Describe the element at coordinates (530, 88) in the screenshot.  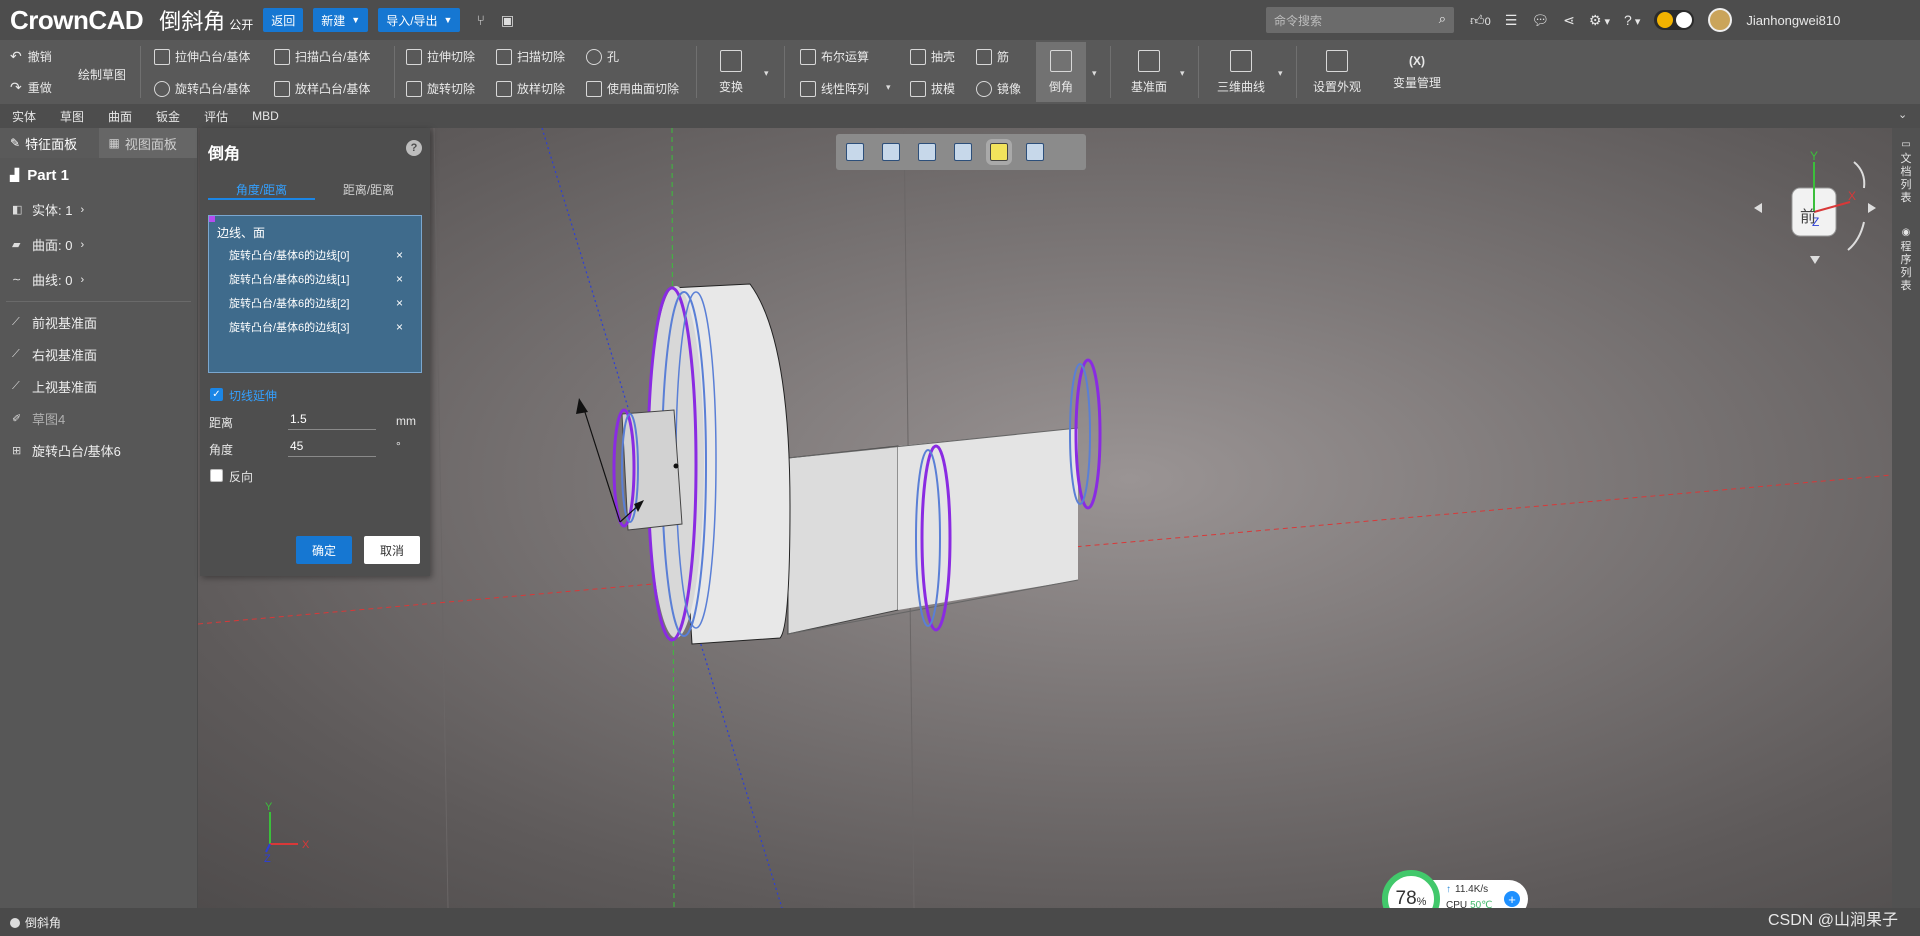
I see `loft-cut-button: 放样切除` at that location.